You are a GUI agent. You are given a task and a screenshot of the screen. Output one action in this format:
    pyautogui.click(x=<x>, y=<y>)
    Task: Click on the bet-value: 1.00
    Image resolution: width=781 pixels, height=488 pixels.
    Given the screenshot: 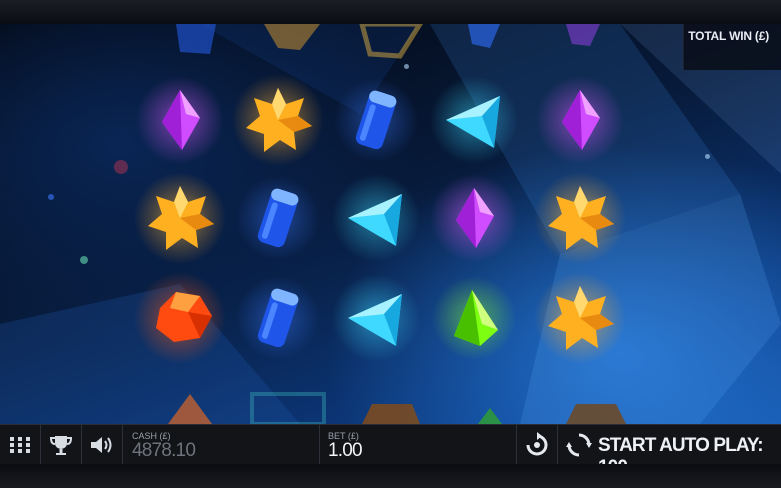 What is the action you would take?
    pyautogui.click(x=345, y=450)
    